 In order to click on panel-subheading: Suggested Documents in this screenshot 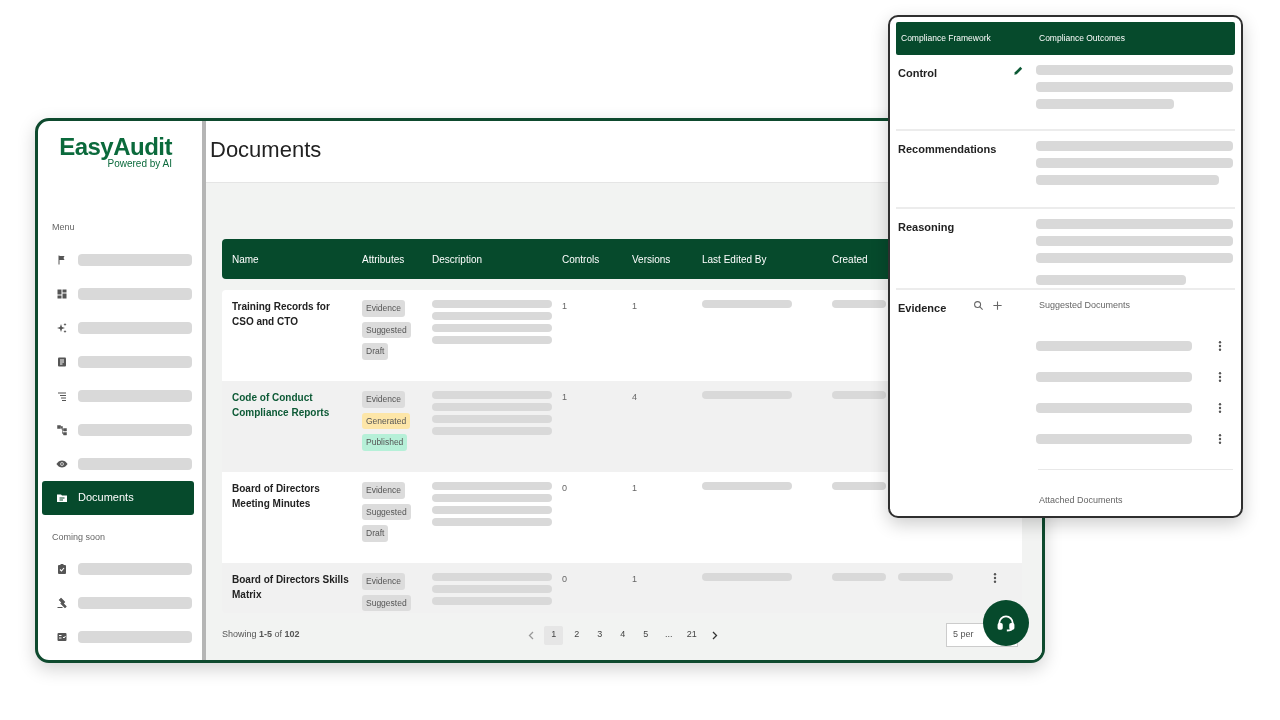, I will do `click(1085, 305)`.